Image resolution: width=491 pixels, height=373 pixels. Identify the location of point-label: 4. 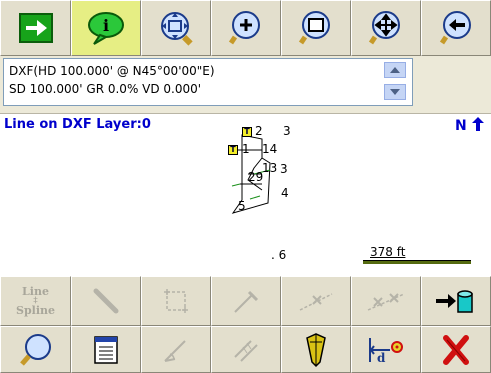
(285, 193).